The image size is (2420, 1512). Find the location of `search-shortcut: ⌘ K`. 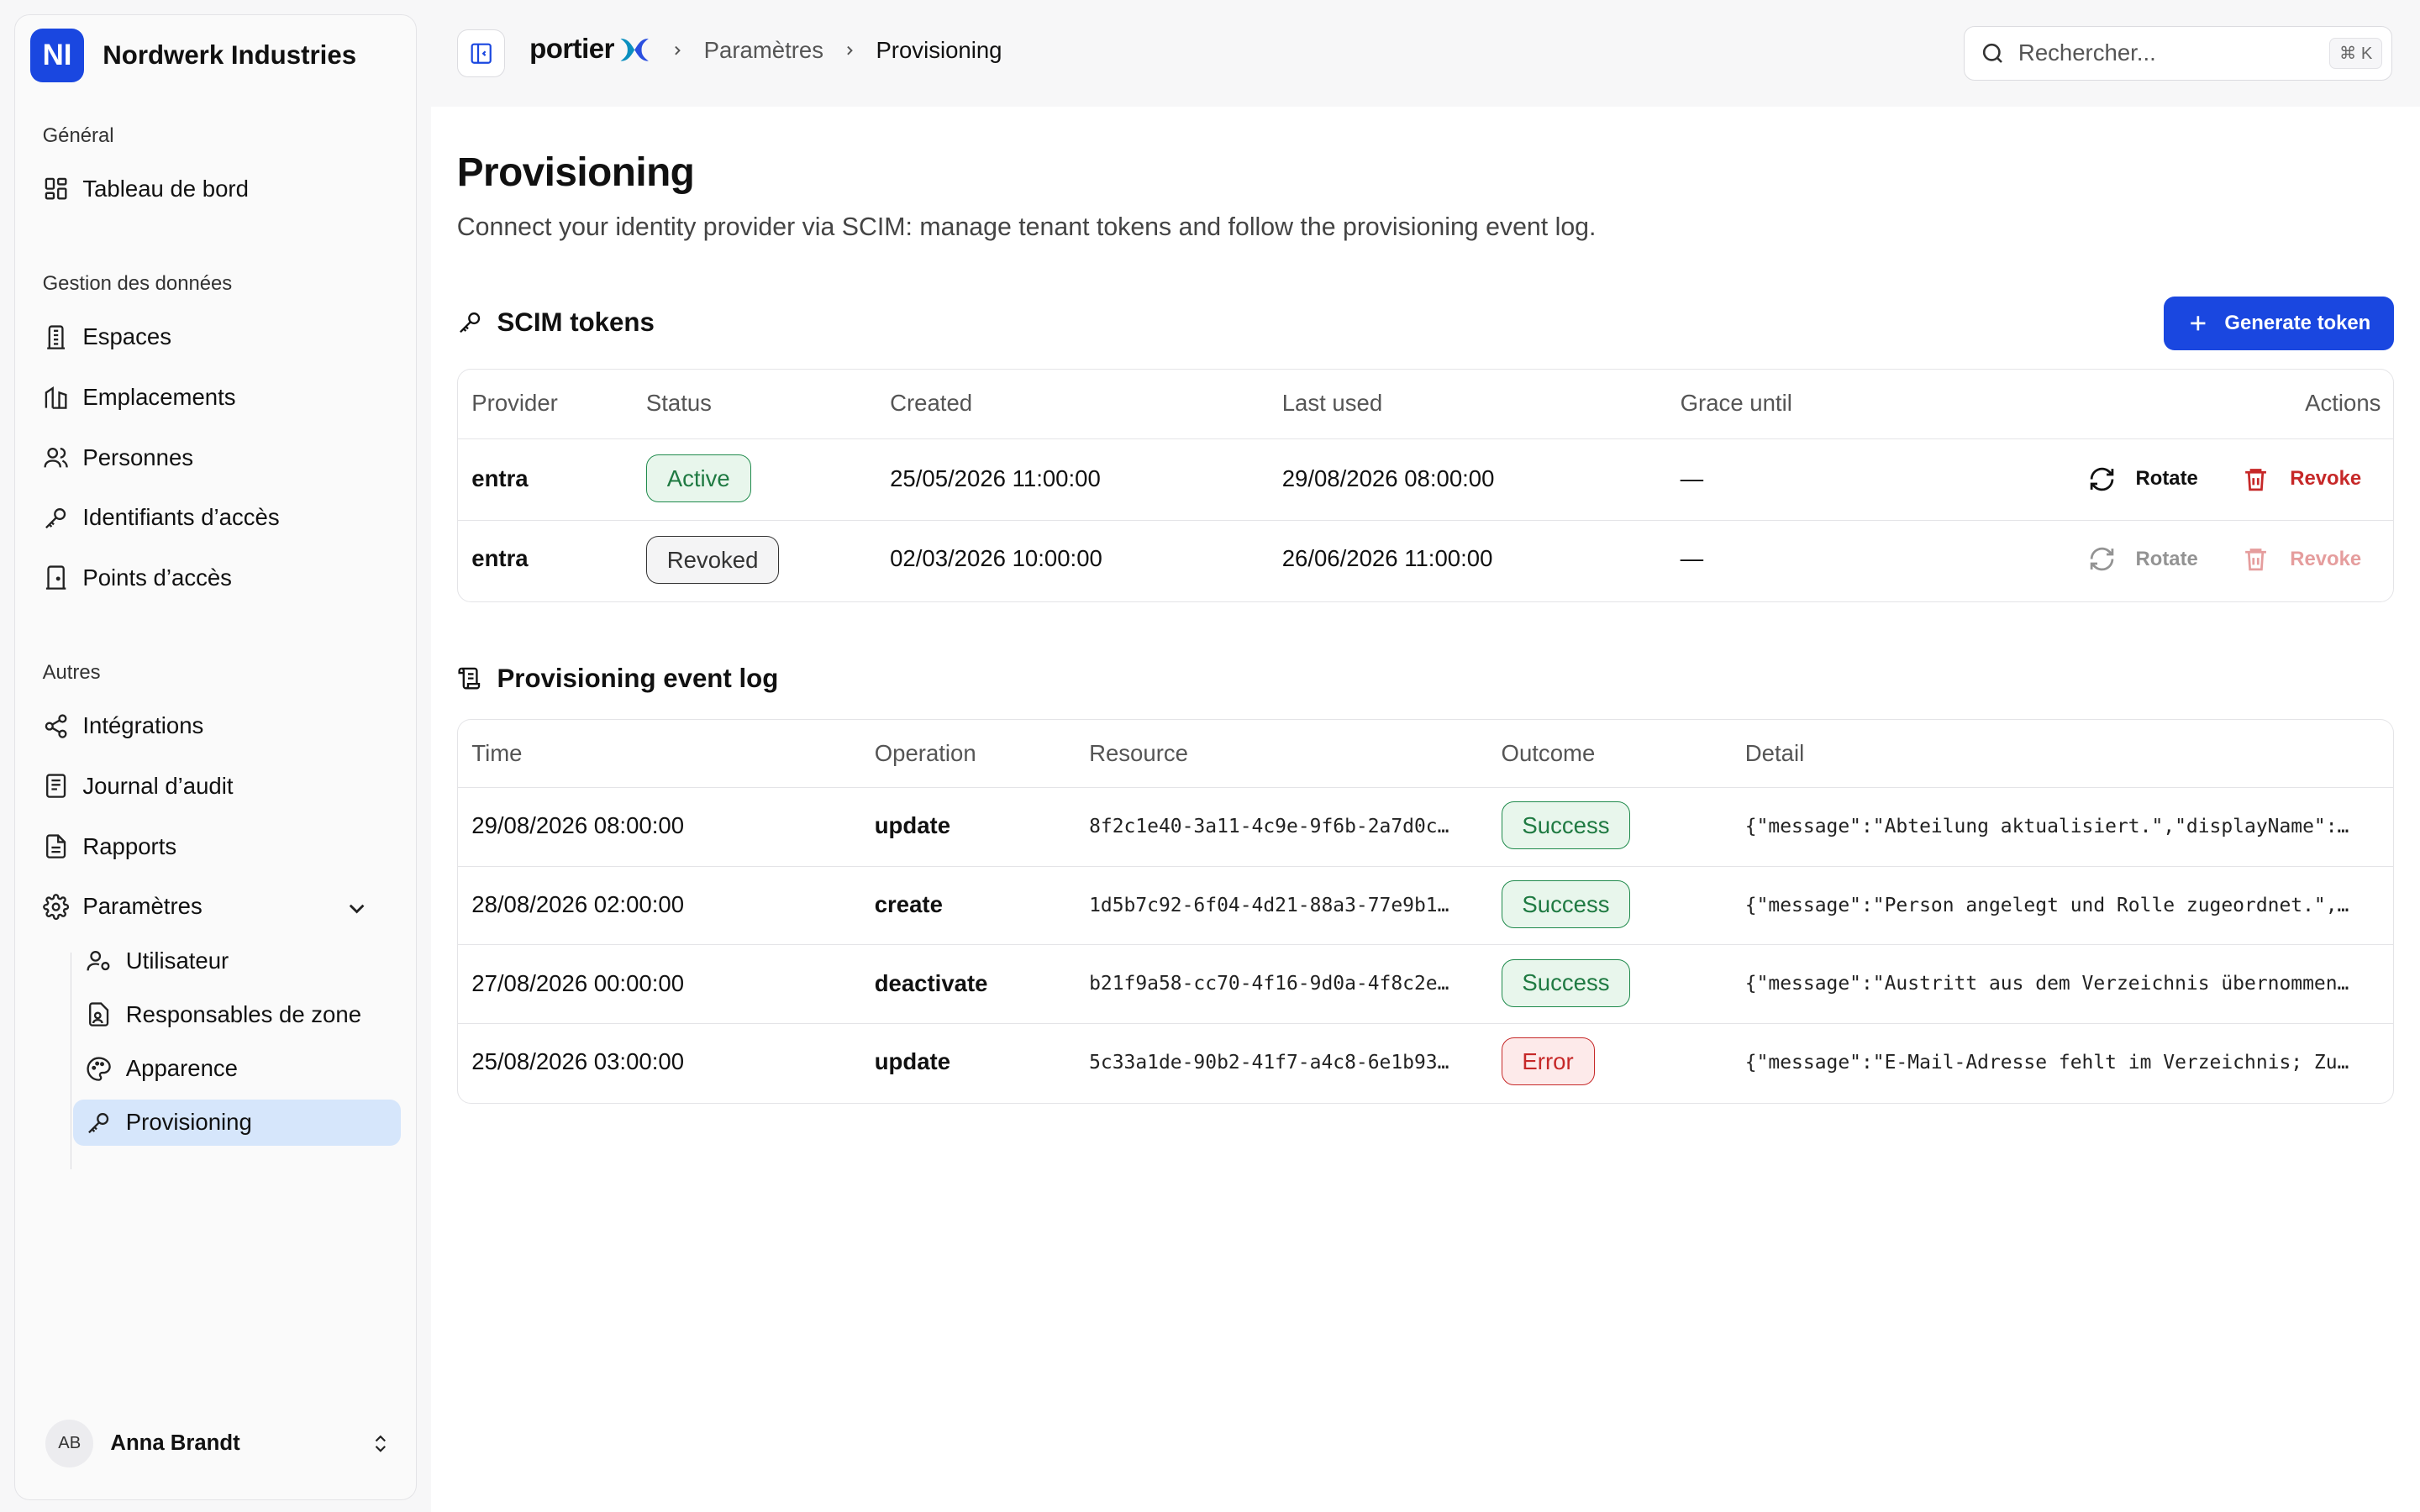

search-shortcut: ⌘ K is located at coordinates (2356, 53).